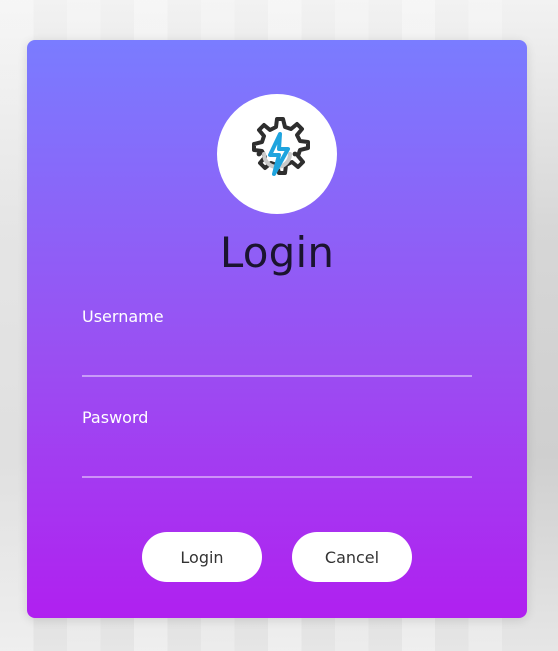 The image size is (558, 651). I want to click on login-button: Login, so click(202, 557).